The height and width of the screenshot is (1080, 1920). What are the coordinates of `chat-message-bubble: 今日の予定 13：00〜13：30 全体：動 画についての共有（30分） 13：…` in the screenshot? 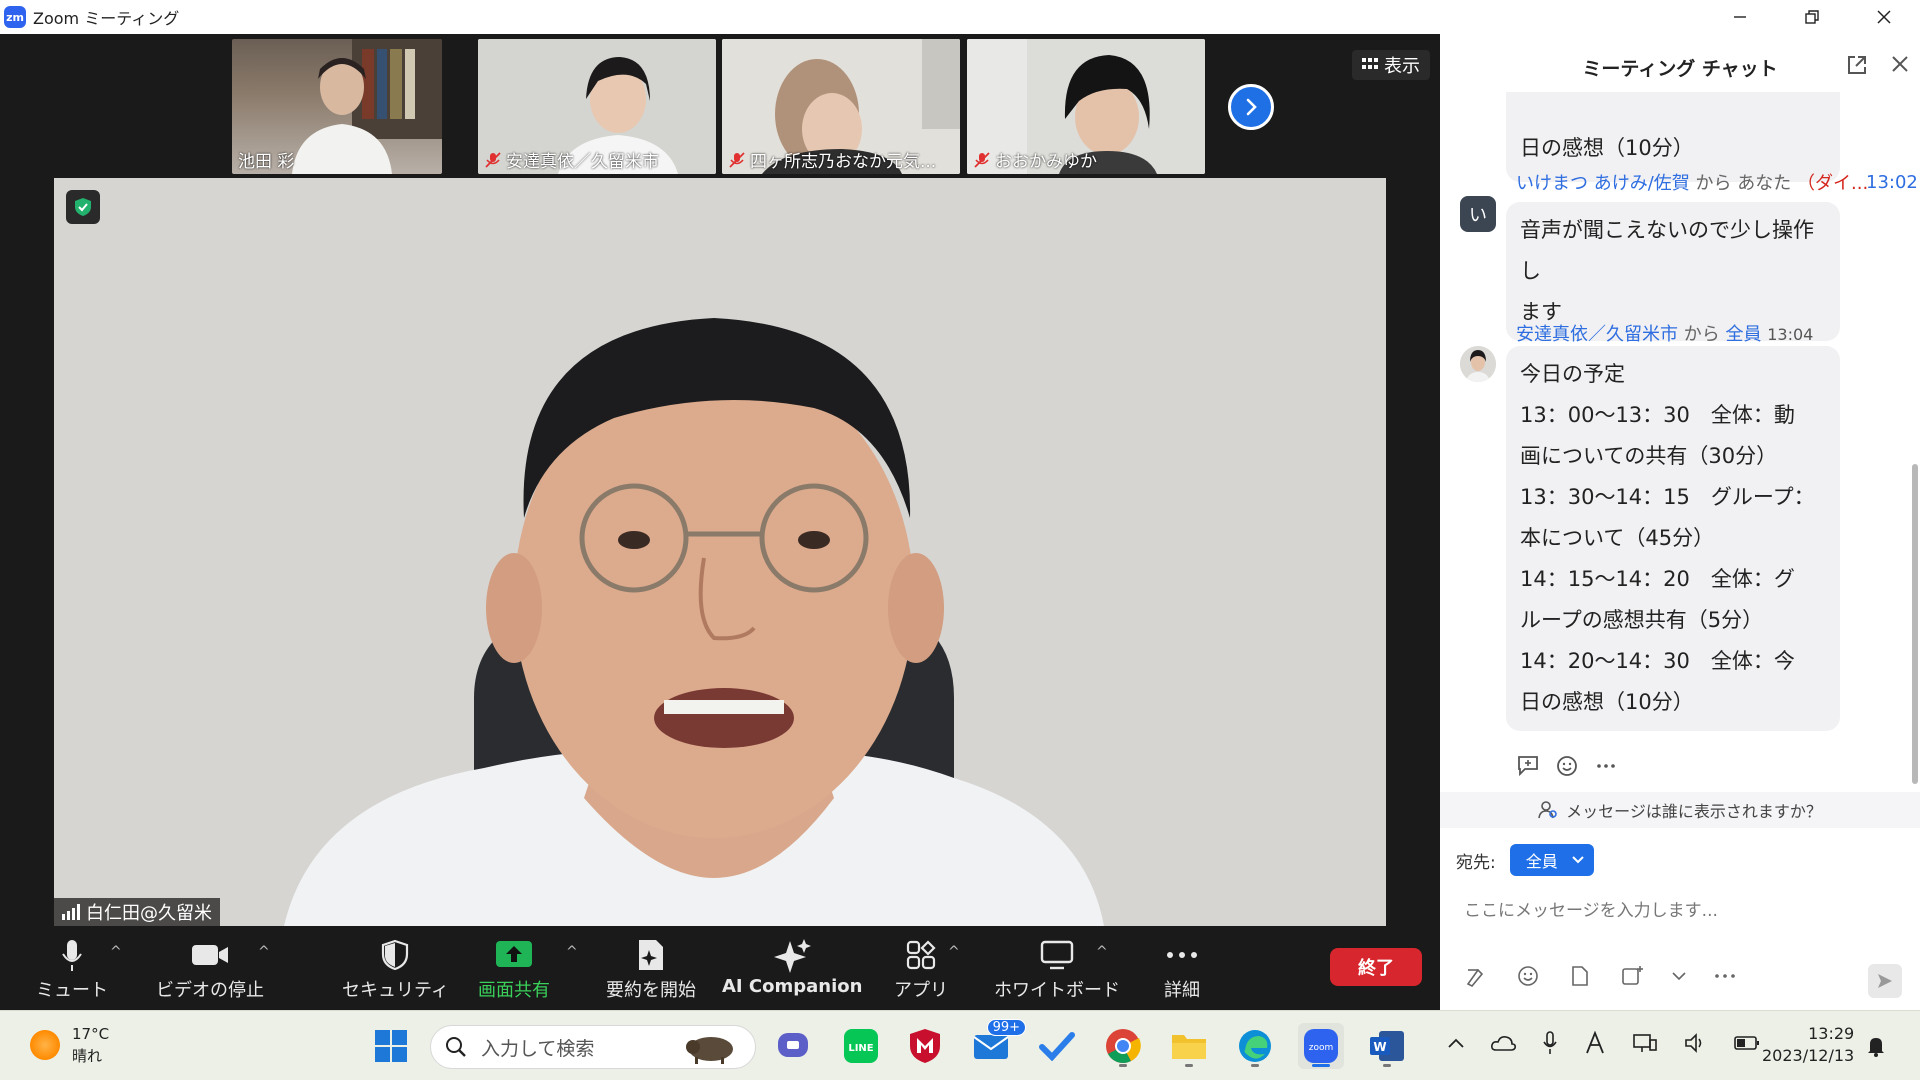 It's located at (1673, 538).